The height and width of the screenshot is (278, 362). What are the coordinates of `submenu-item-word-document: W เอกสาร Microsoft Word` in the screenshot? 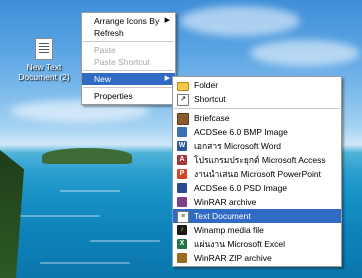 It's located at (257, 146).